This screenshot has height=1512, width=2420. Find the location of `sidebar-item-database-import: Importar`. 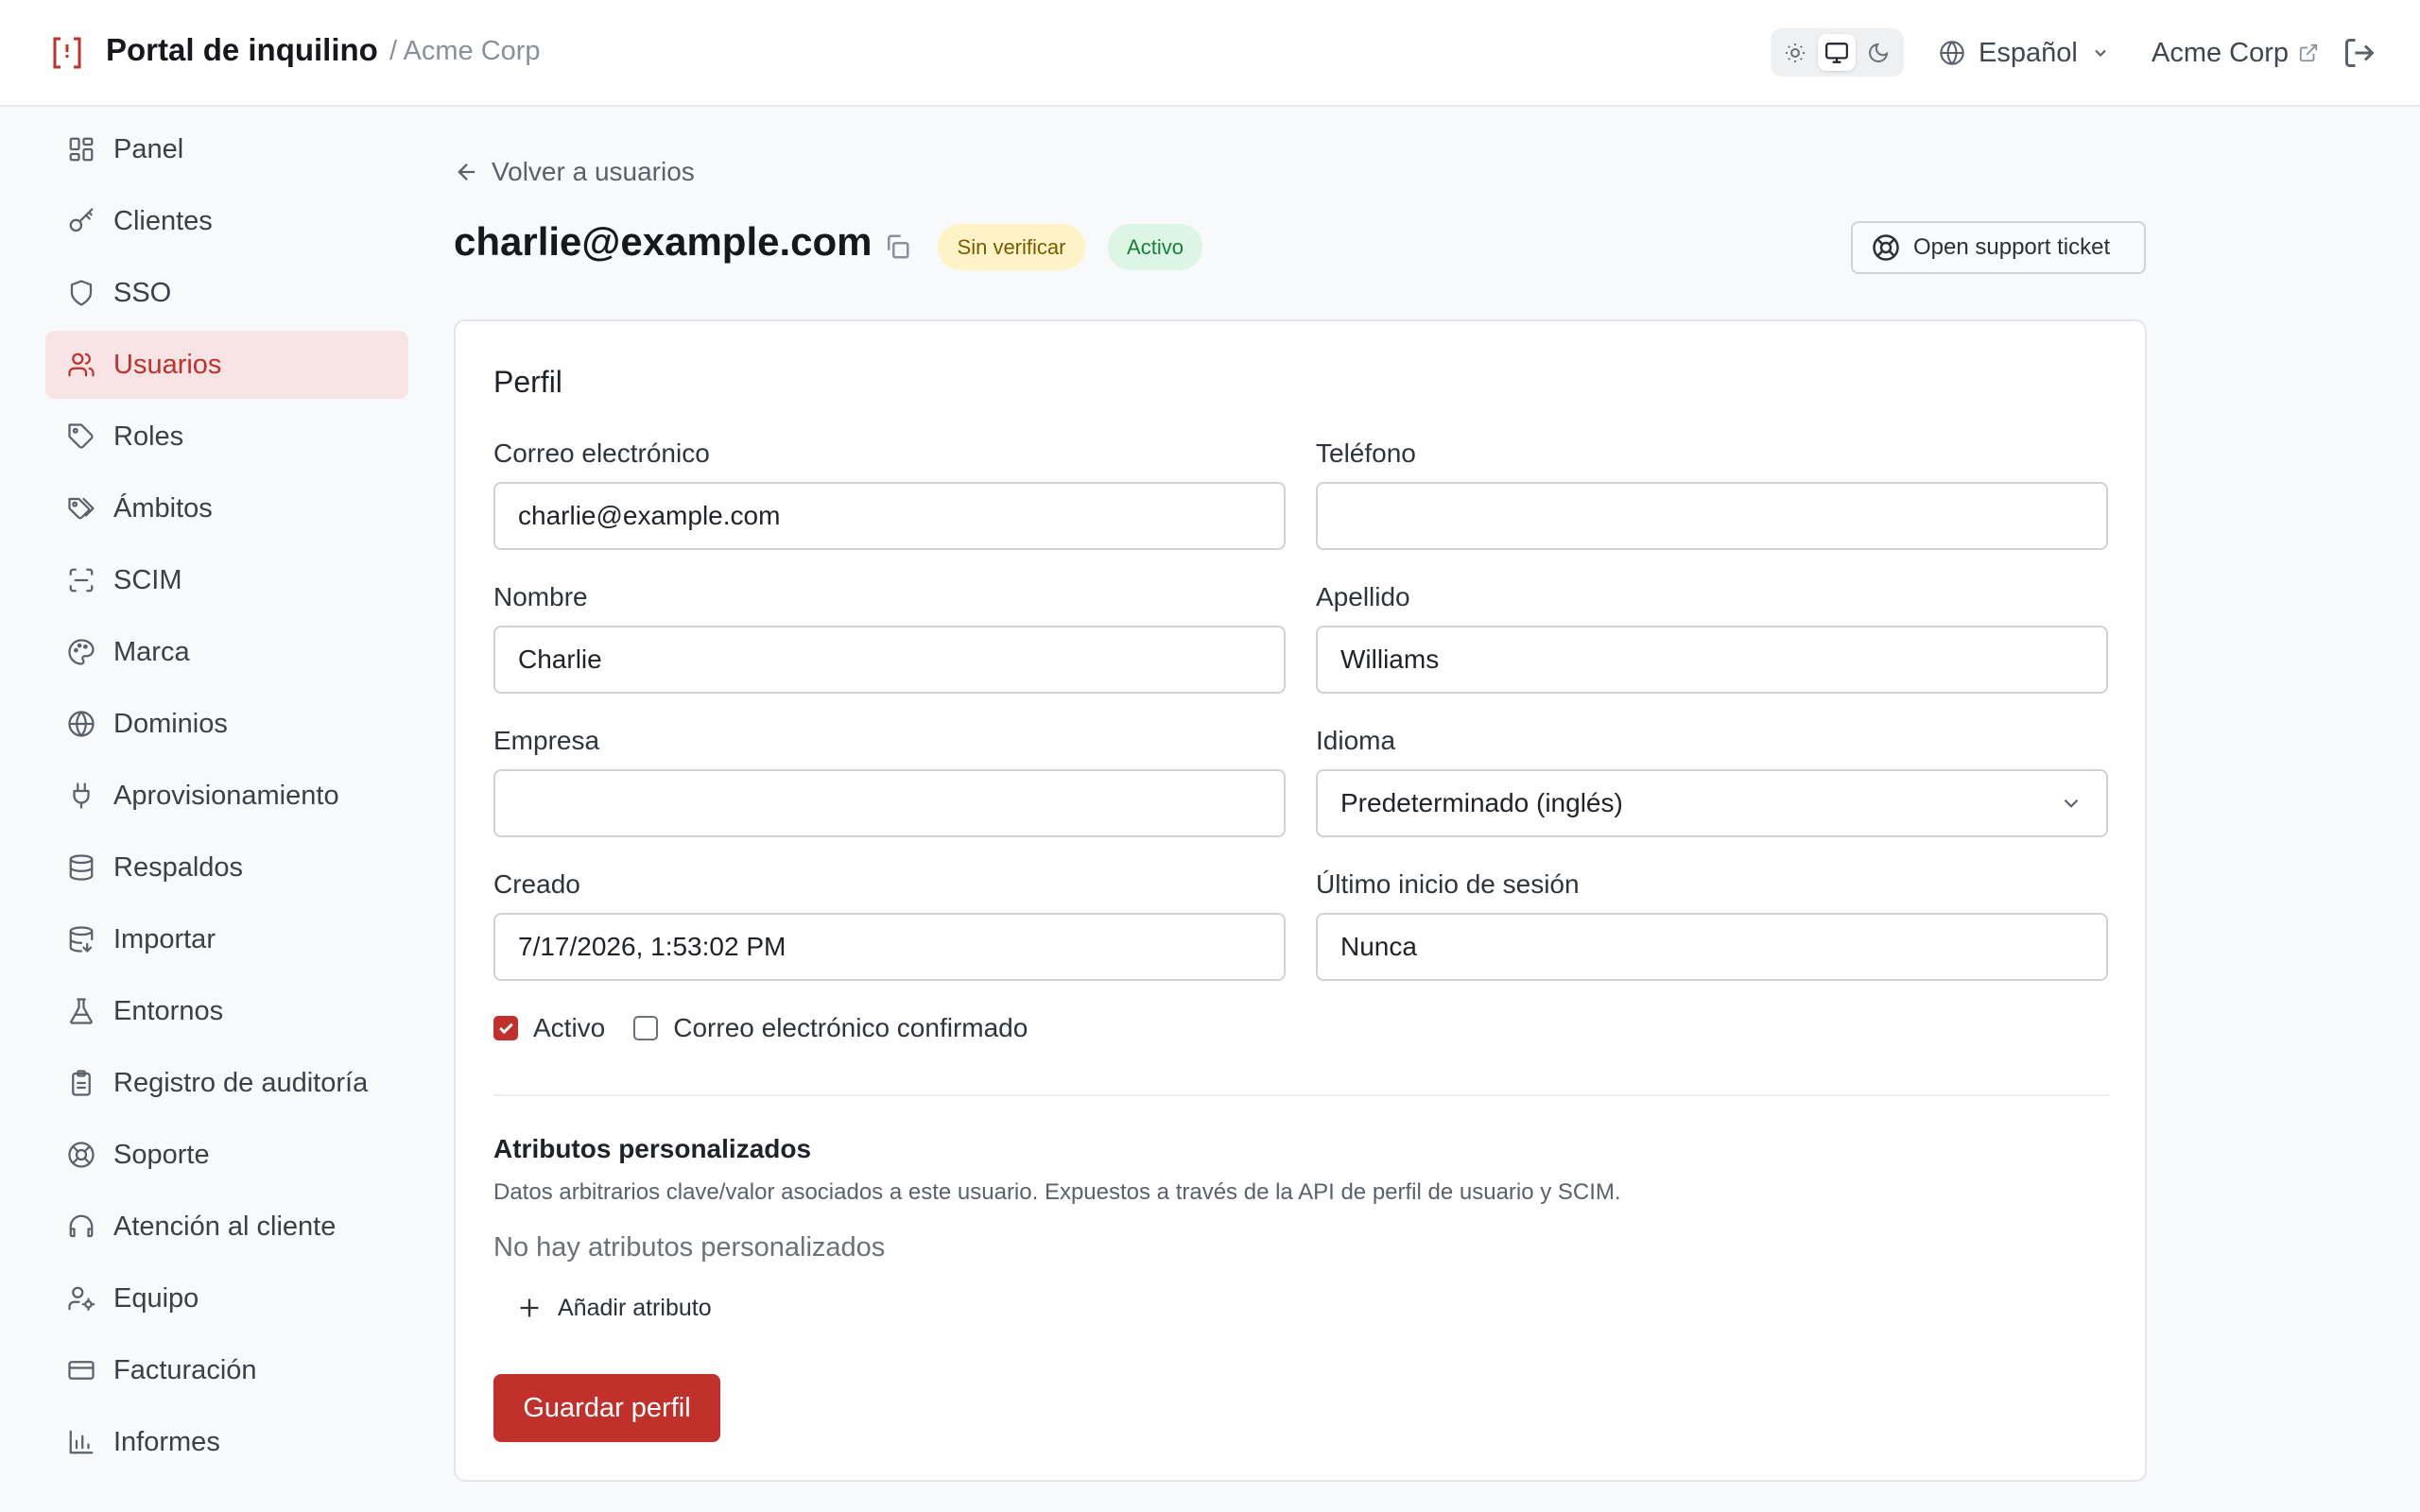

sidebar-item-database-import: Importar is located at coordinates (226, 939).